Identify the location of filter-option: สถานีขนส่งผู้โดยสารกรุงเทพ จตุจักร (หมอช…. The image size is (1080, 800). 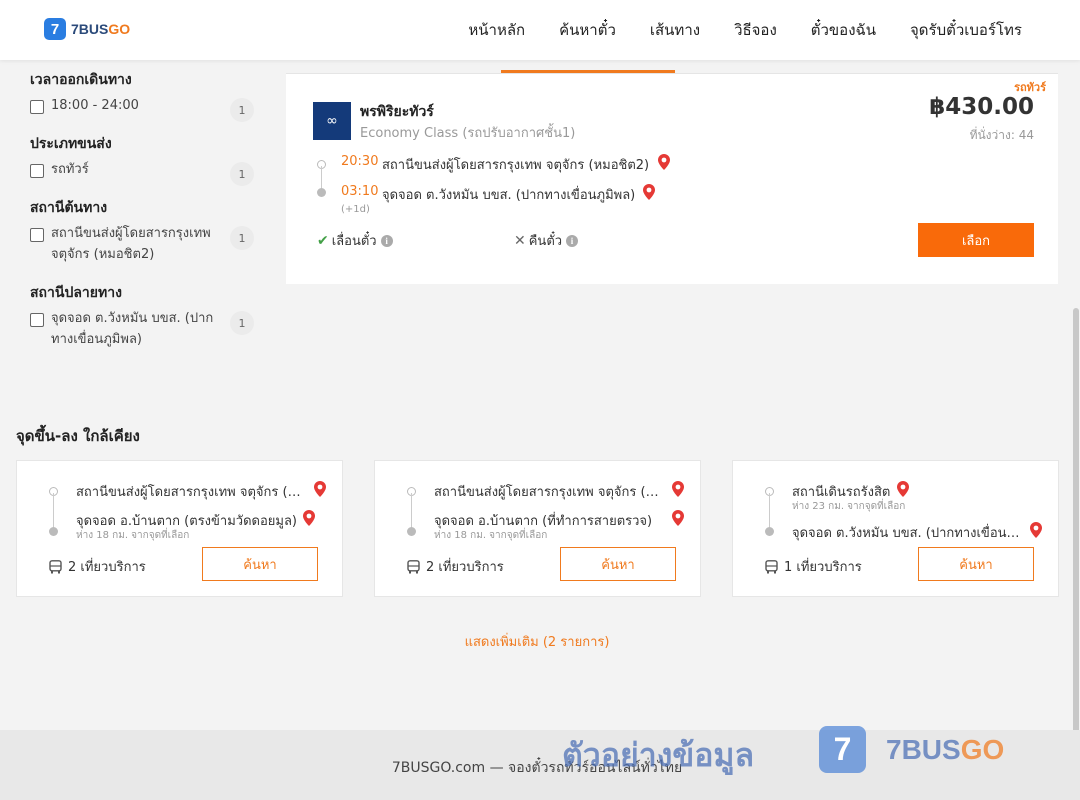
(145, 245).